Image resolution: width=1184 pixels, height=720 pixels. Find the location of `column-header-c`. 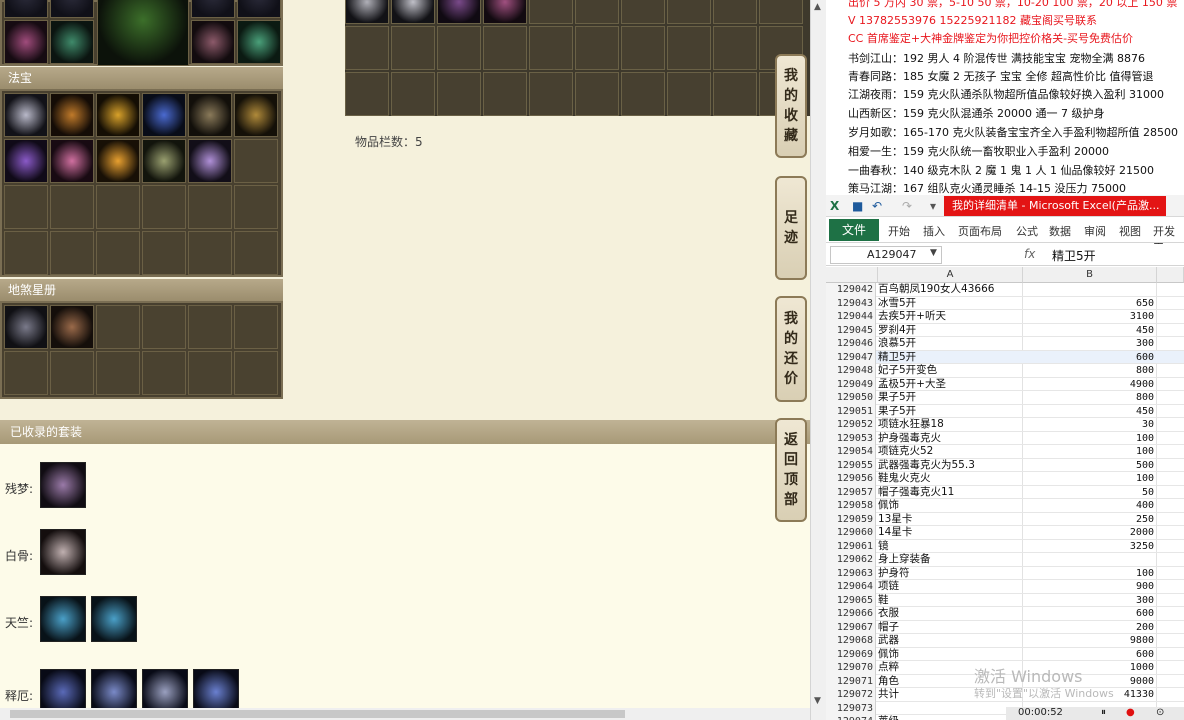

column-header-c is located at coordinates (1170, 275).